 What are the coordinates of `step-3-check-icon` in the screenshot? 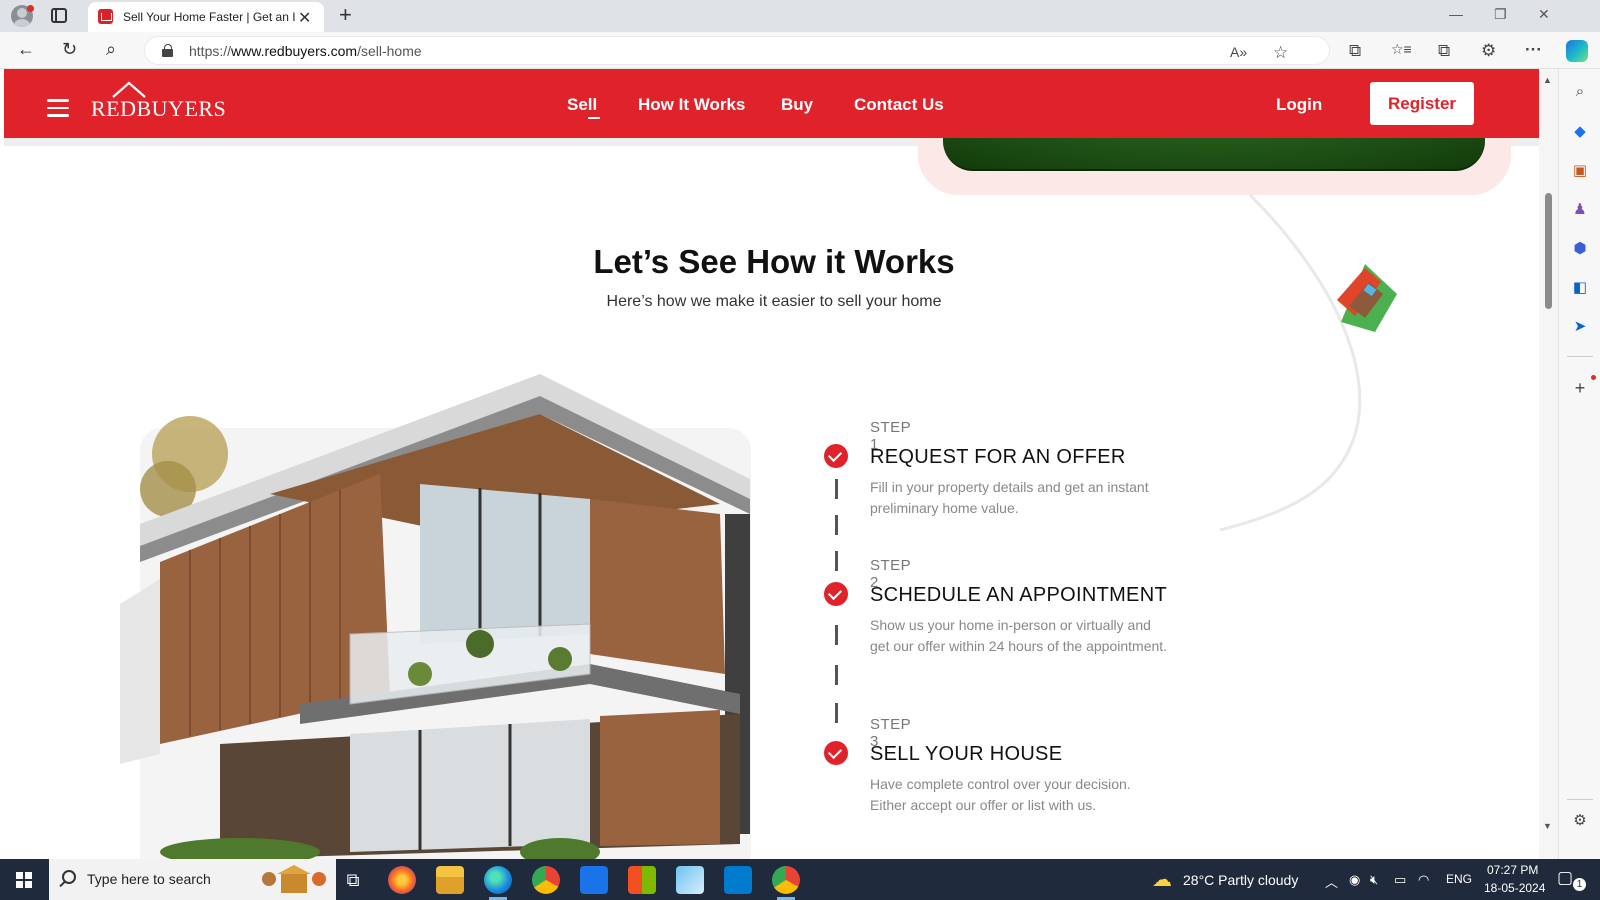 It's located at (836, 753).